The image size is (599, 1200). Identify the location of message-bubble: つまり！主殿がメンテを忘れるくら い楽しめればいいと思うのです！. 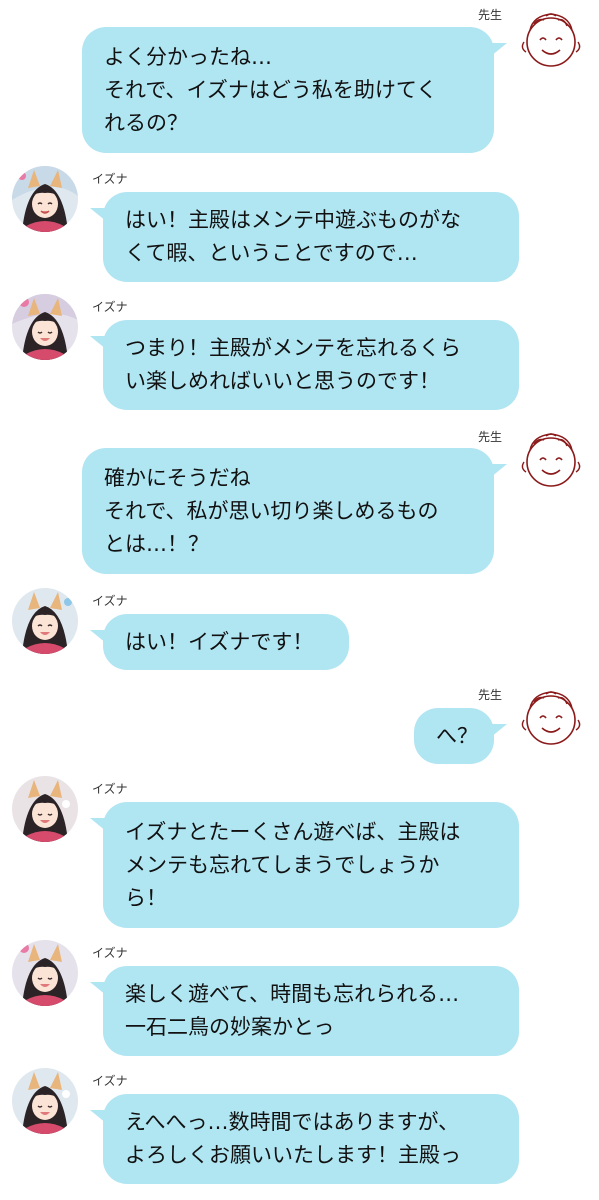
(304, 365).